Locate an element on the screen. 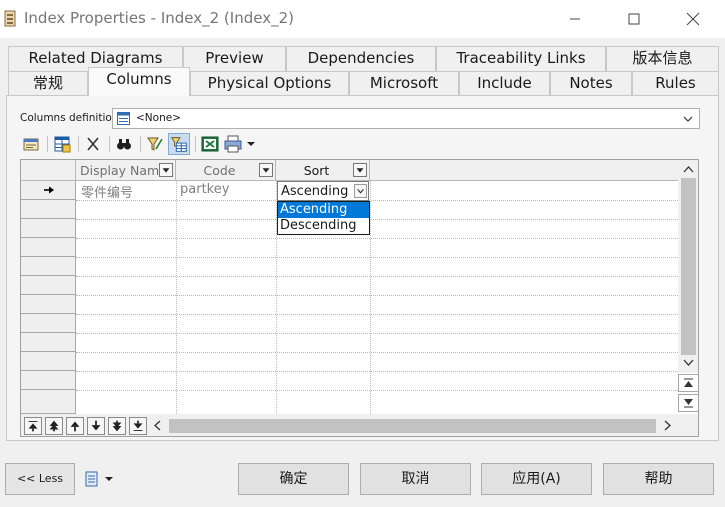  grid-navigation-bar is located at coordinates (359, 425).